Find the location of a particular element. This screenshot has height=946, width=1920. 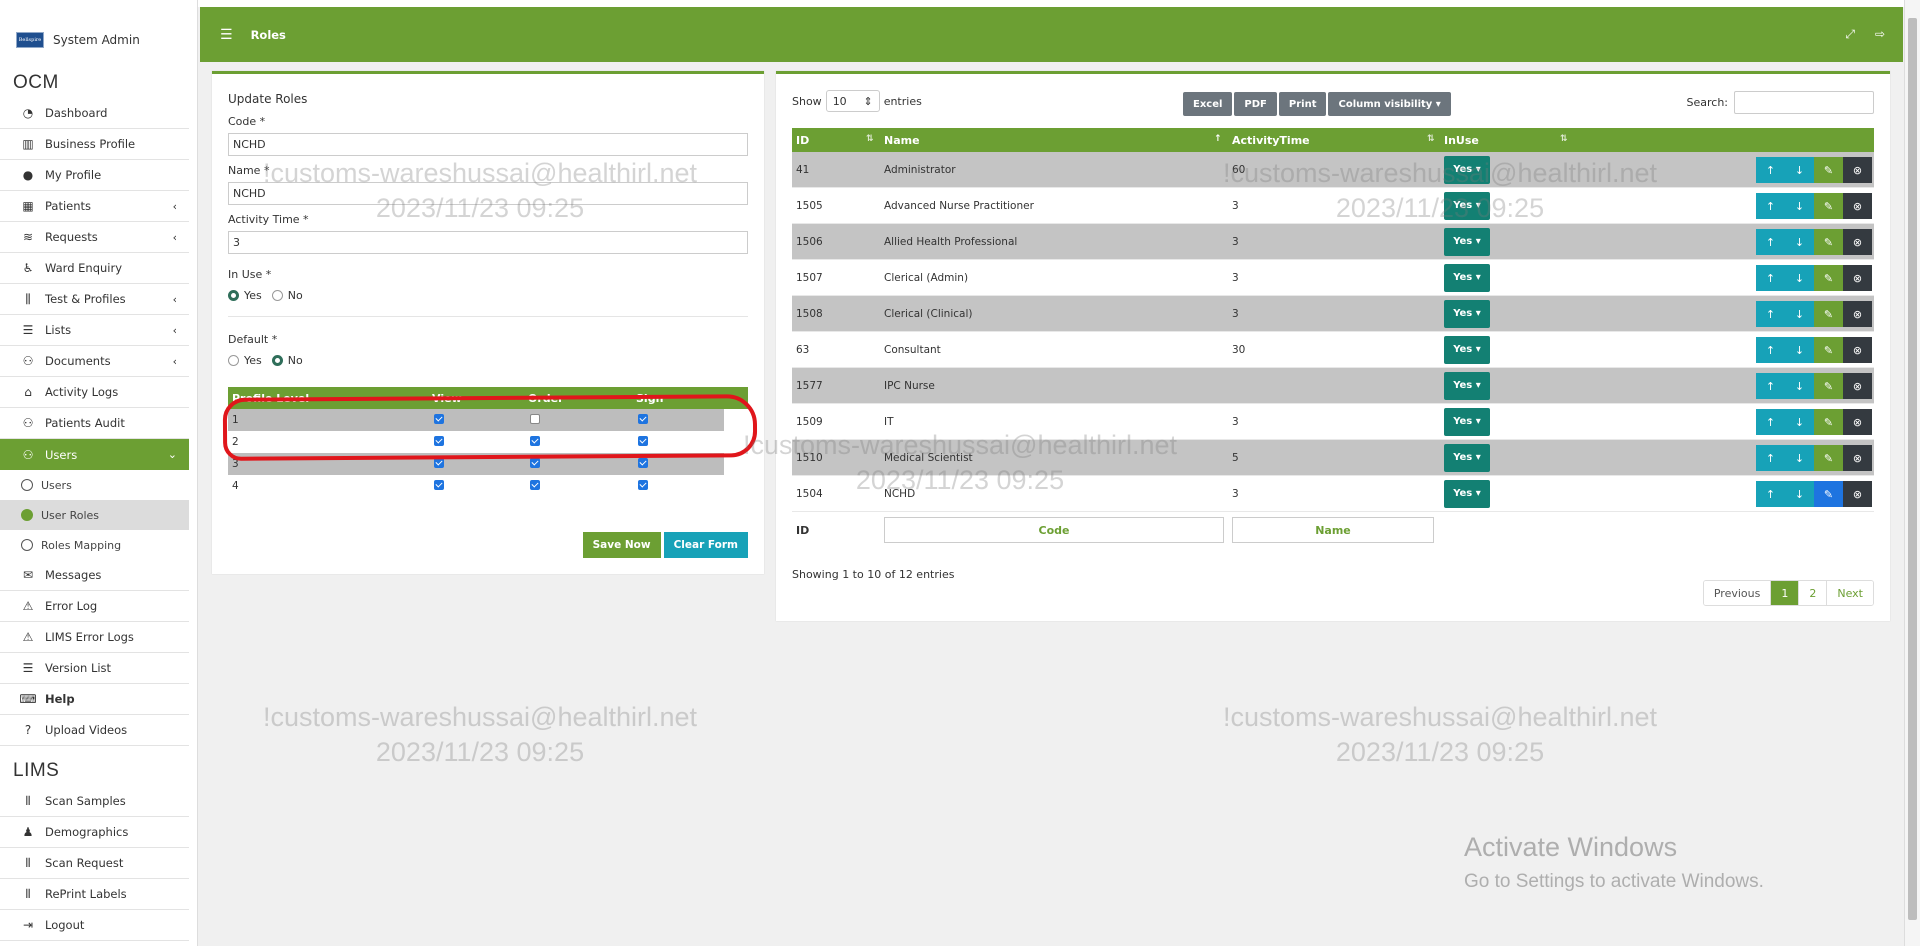

name-input: NCHD is located at coordinates (488, 193).